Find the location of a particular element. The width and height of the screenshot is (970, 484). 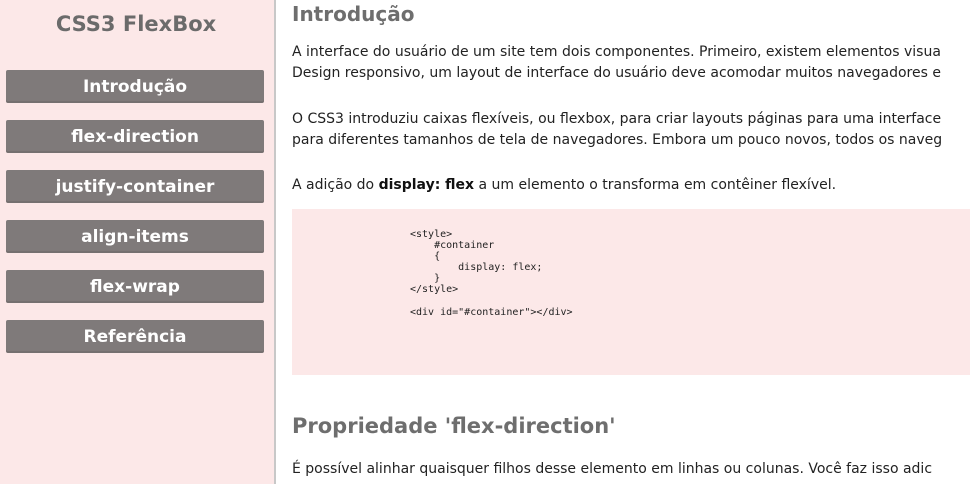

code-line-div-container: <div id="#container"></div> is located at coordinates (491, 312).